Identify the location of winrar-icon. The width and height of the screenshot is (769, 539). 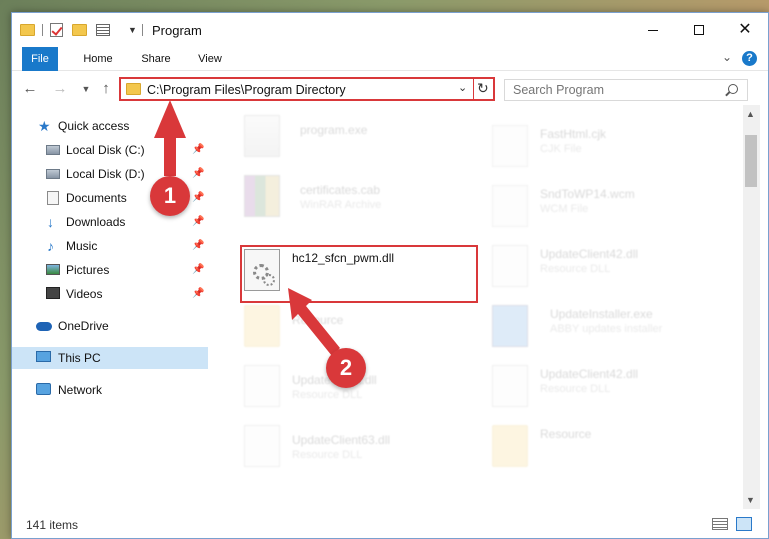
(262, 196).